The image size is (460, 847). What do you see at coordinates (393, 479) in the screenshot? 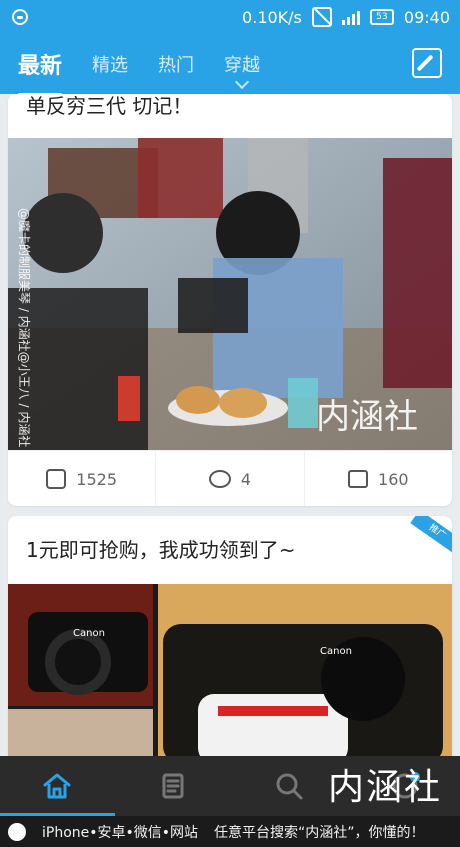
I see `share-count: 160` at bounding box center [393, 479].